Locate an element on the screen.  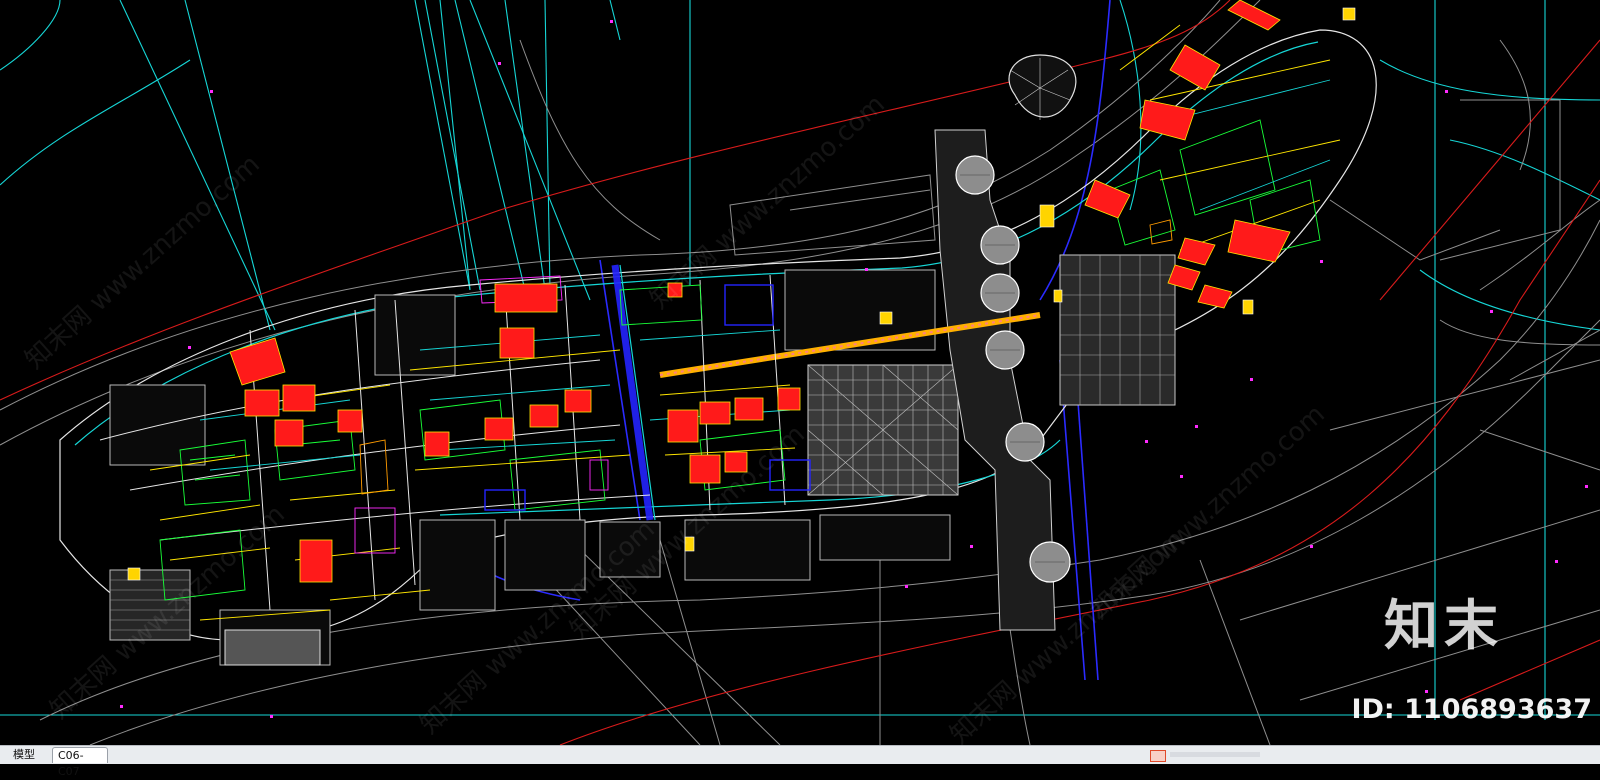
circular-pavilion-chain is located at coordinates (1005, 342).